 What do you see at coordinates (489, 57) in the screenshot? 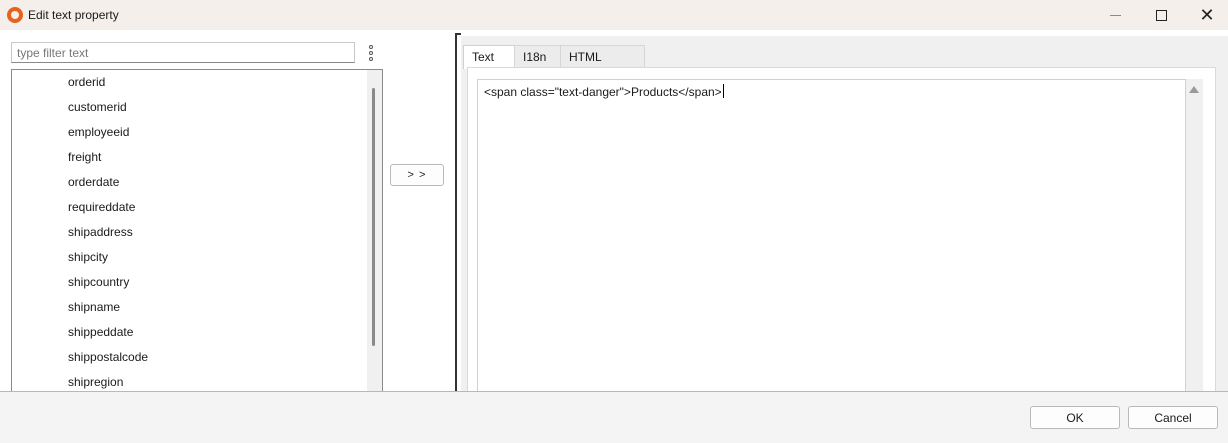
I see `tab-text: Text` at bounding box center [489, 57].